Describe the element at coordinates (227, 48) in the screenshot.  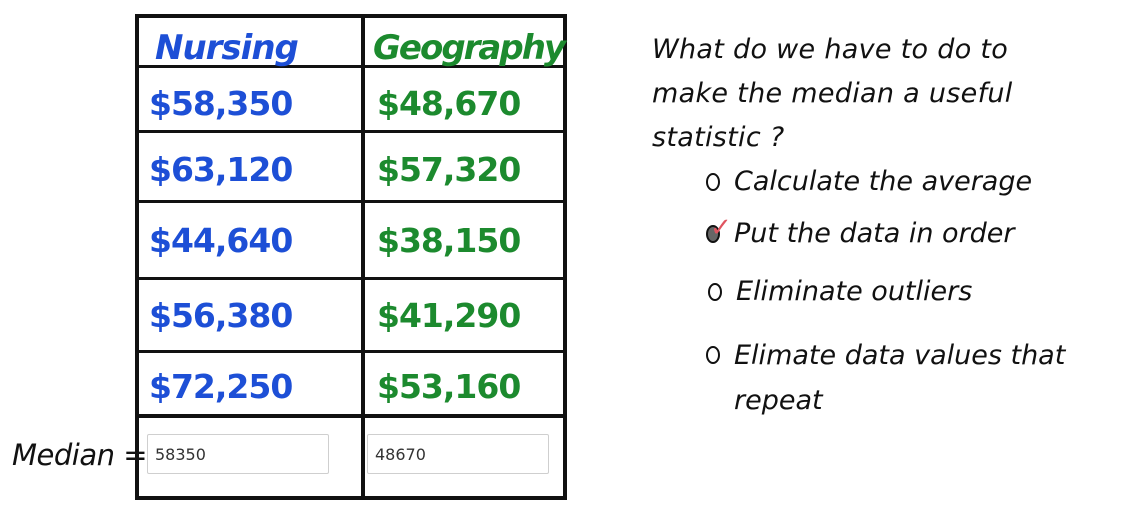
I see `nursing-header: Nursing` at that location.